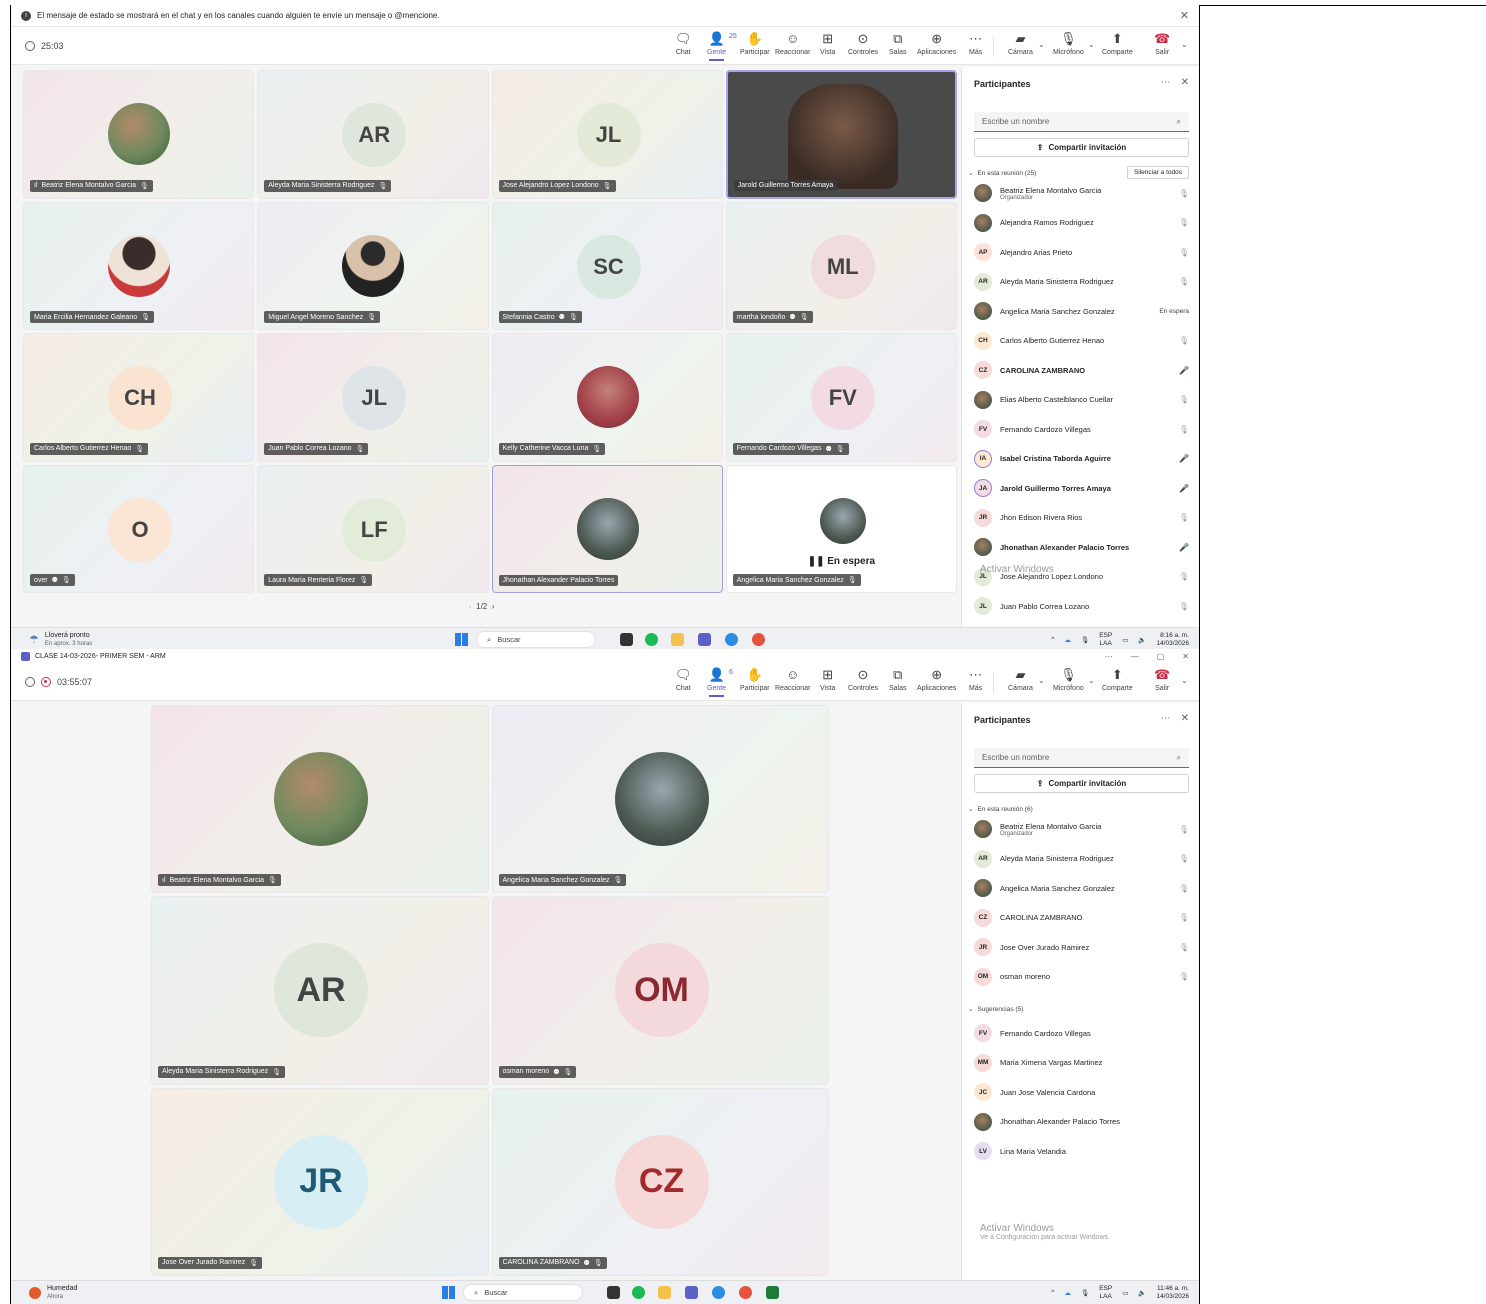 The width and height of the screenshot is (1486, 1304). I want to click on minimize-icon: —, so click(1135, 656).